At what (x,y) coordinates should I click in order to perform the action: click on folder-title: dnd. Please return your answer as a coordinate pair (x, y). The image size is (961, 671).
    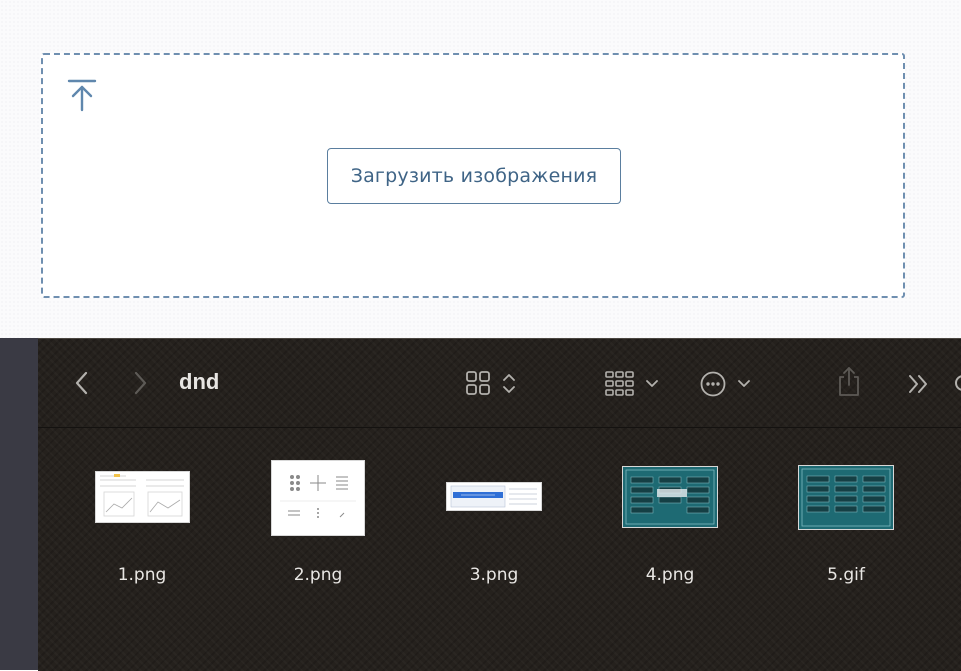
    Looking at the image, I should click on (199, 381).